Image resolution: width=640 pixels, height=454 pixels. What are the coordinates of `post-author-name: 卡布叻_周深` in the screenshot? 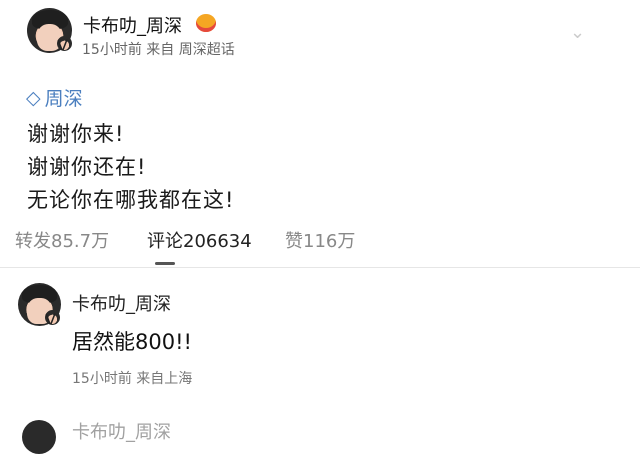 It's located at (132, 25).